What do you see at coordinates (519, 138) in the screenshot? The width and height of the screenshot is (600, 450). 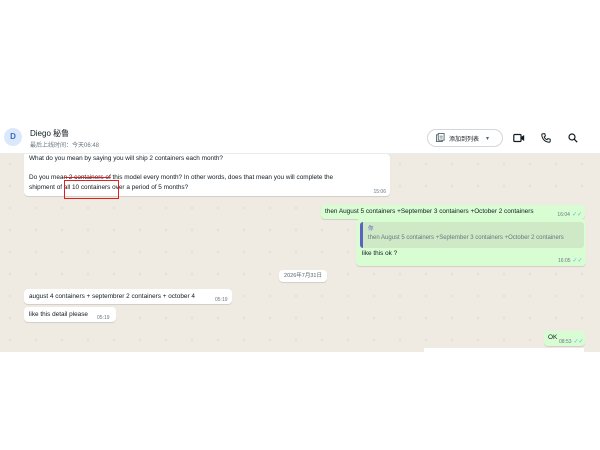 I see `video-call-icon` at bounding box center [519, 138].